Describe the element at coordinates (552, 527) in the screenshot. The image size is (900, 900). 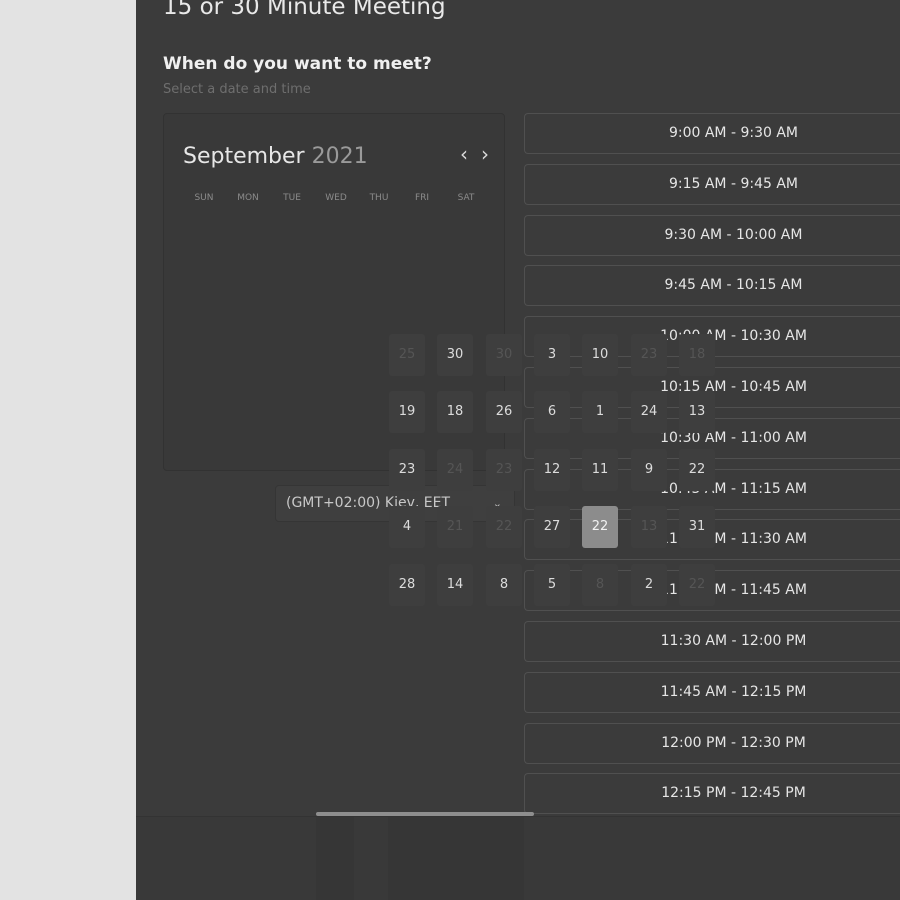
I see `calendar-day: 27` at that location.